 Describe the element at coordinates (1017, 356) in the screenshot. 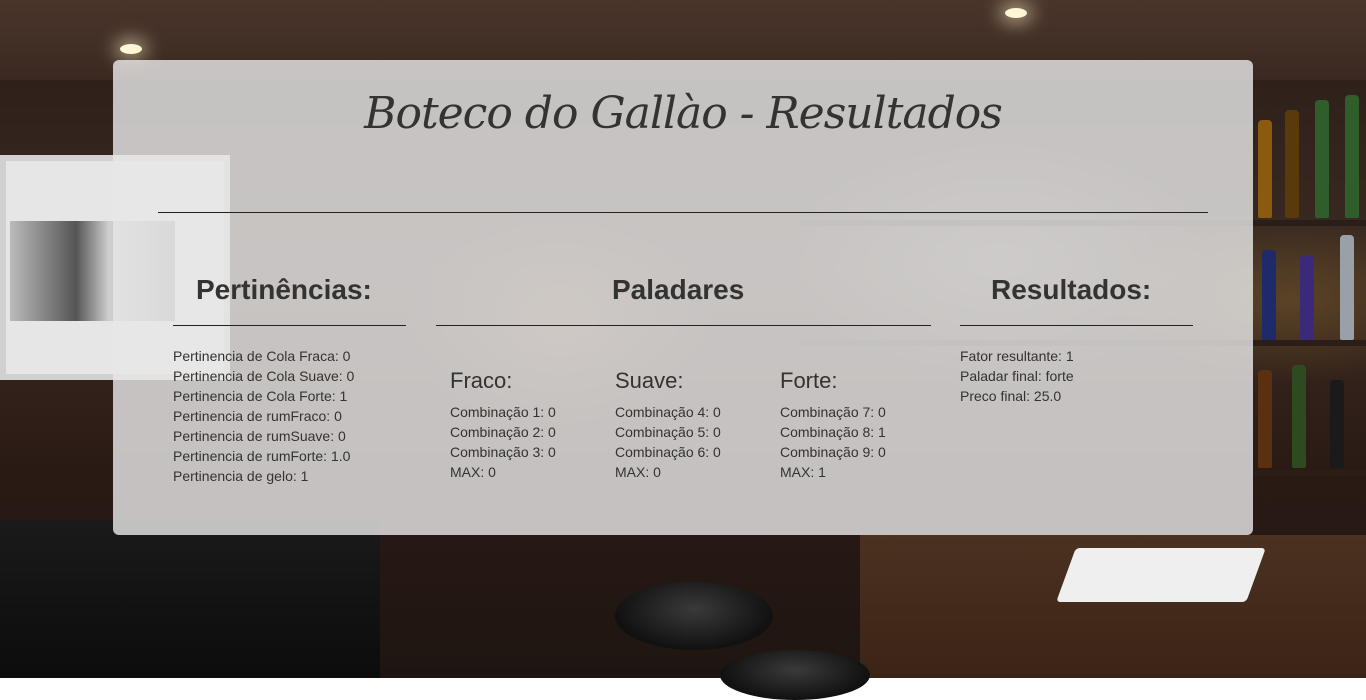

I see `resultado-item: Fator resultante: 1` at that location.